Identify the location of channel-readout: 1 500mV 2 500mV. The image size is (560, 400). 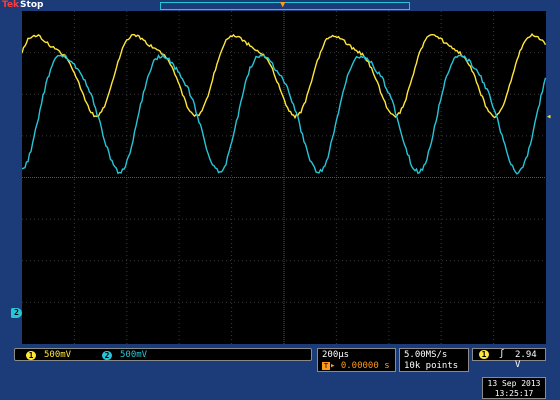
(163, 354).